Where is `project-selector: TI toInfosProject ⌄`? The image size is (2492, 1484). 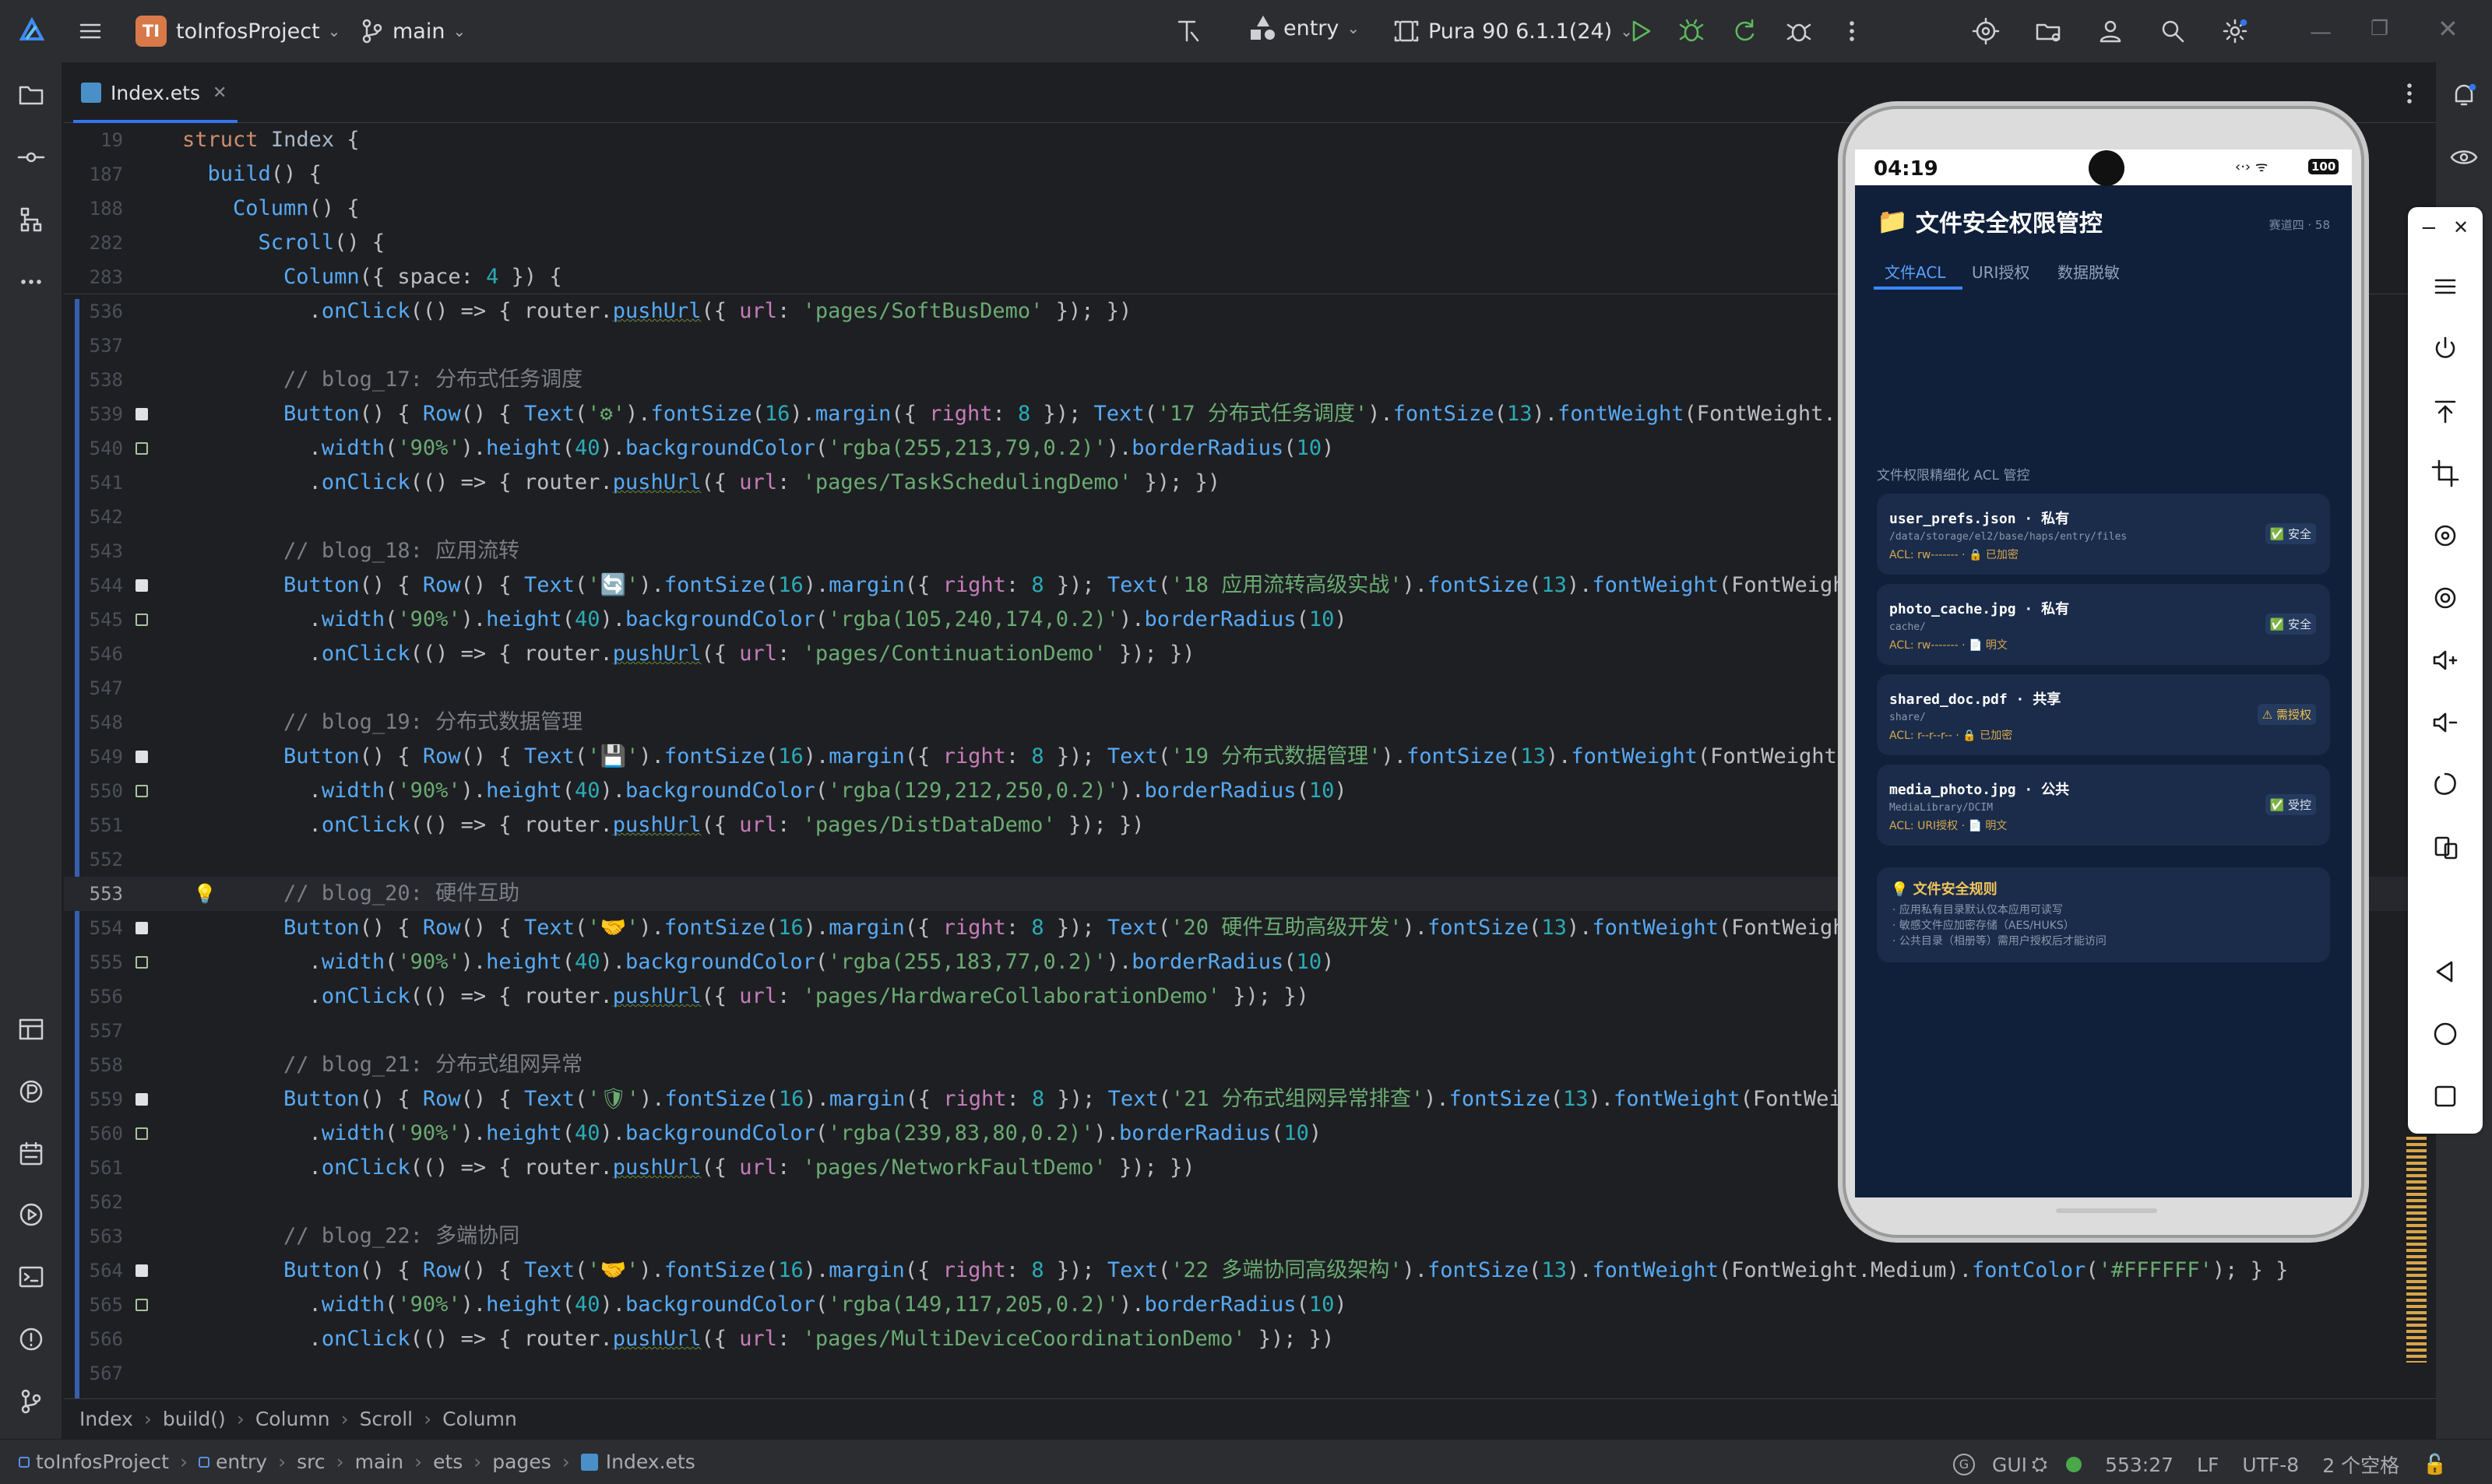 project-selector: TI toInfosProject ⌄ is located at coordinates (238, 32).